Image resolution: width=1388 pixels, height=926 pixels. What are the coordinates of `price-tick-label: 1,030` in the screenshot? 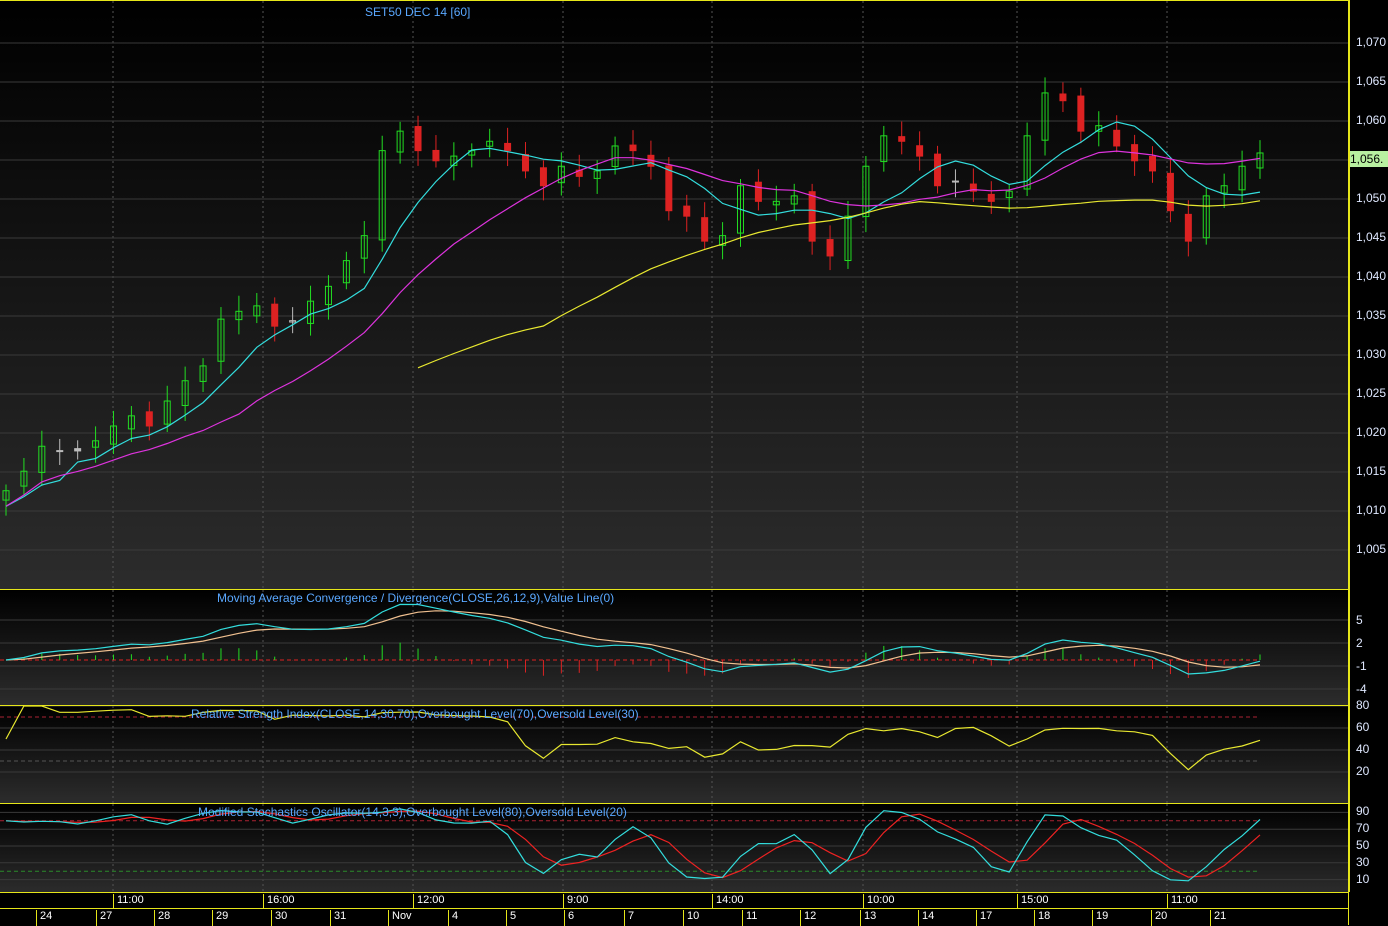 It's located at (1371, 354).